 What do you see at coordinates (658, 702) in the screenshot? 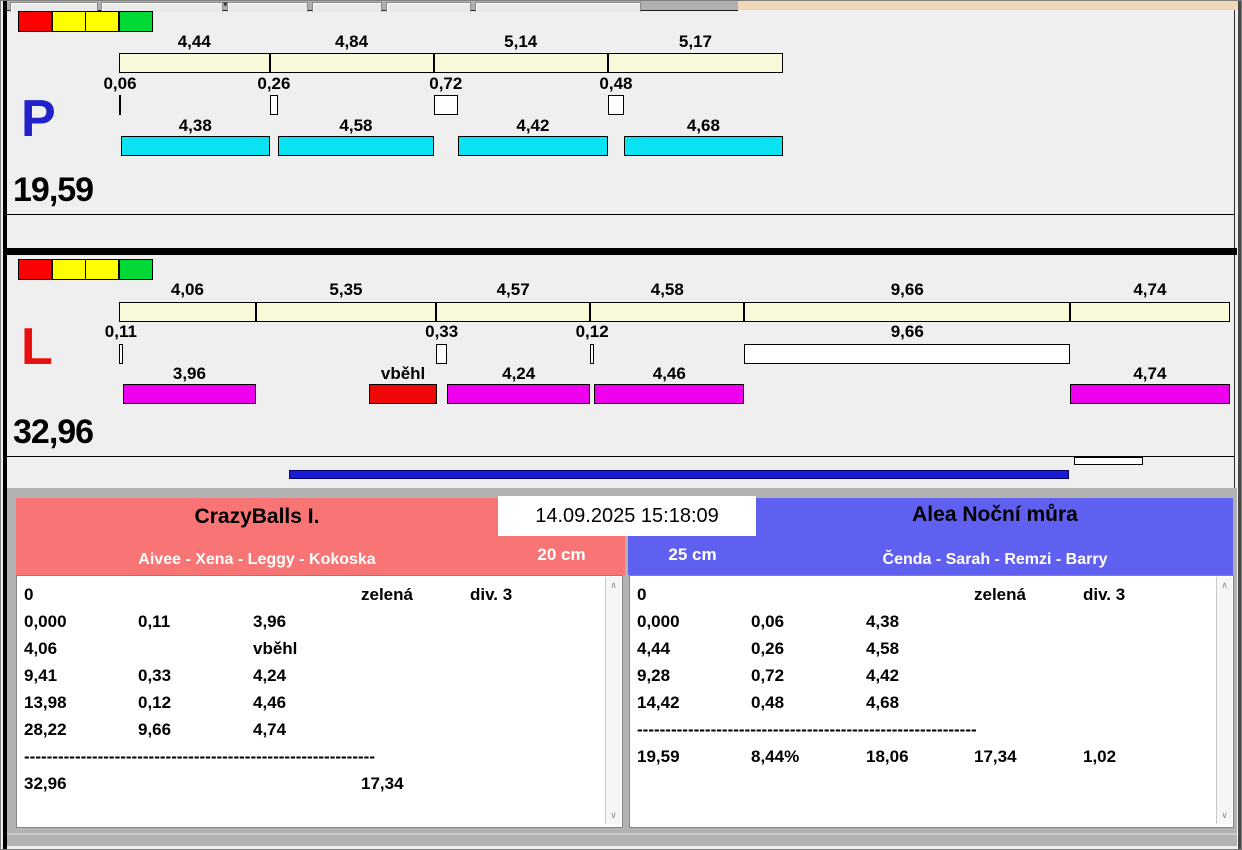
I see `result-cell: 14,42` at bounding box center [658, 702].